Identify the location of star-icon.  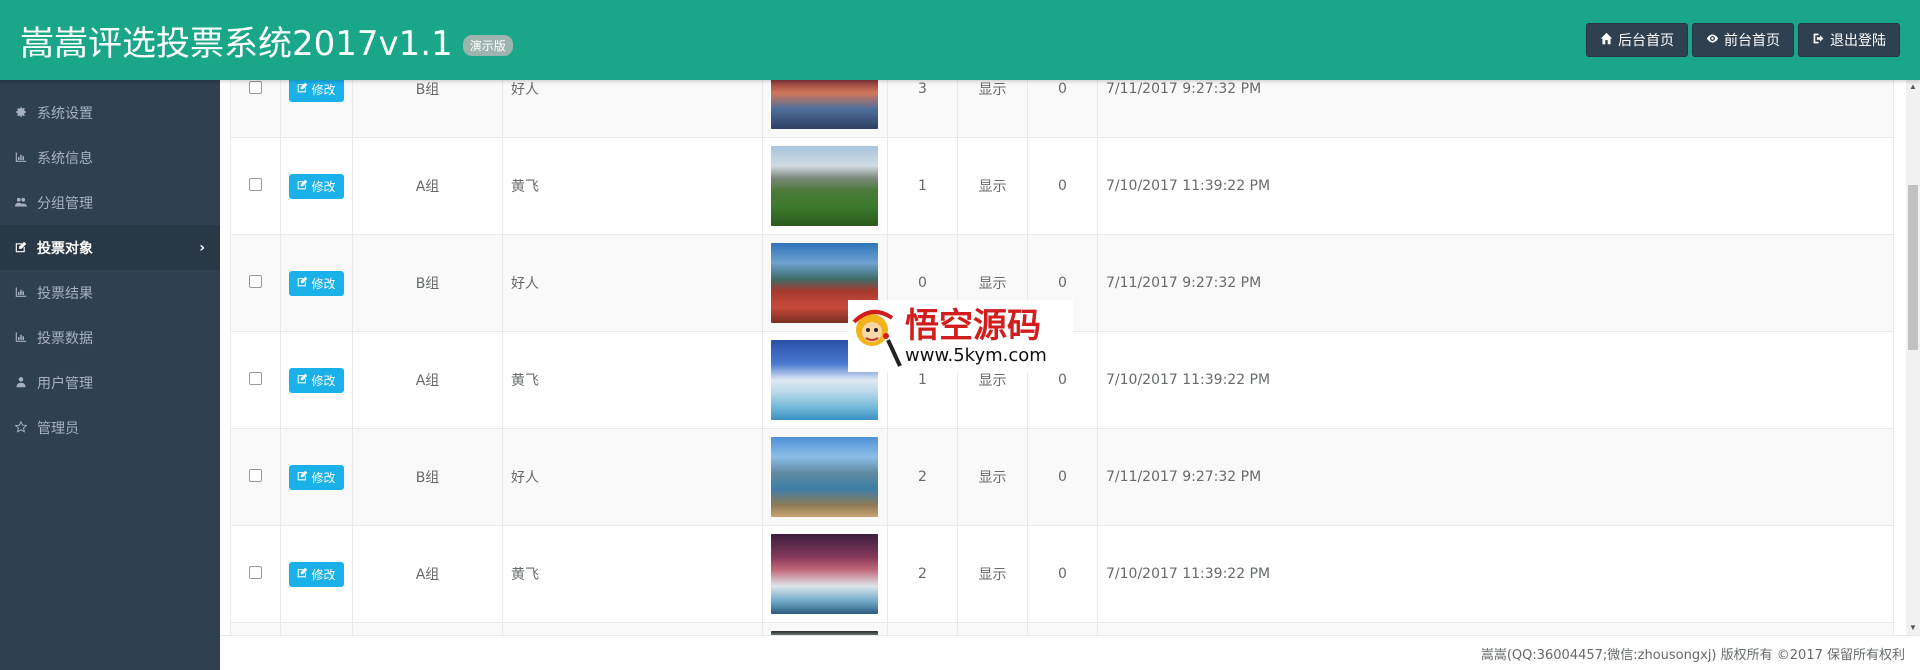
(22, 427).